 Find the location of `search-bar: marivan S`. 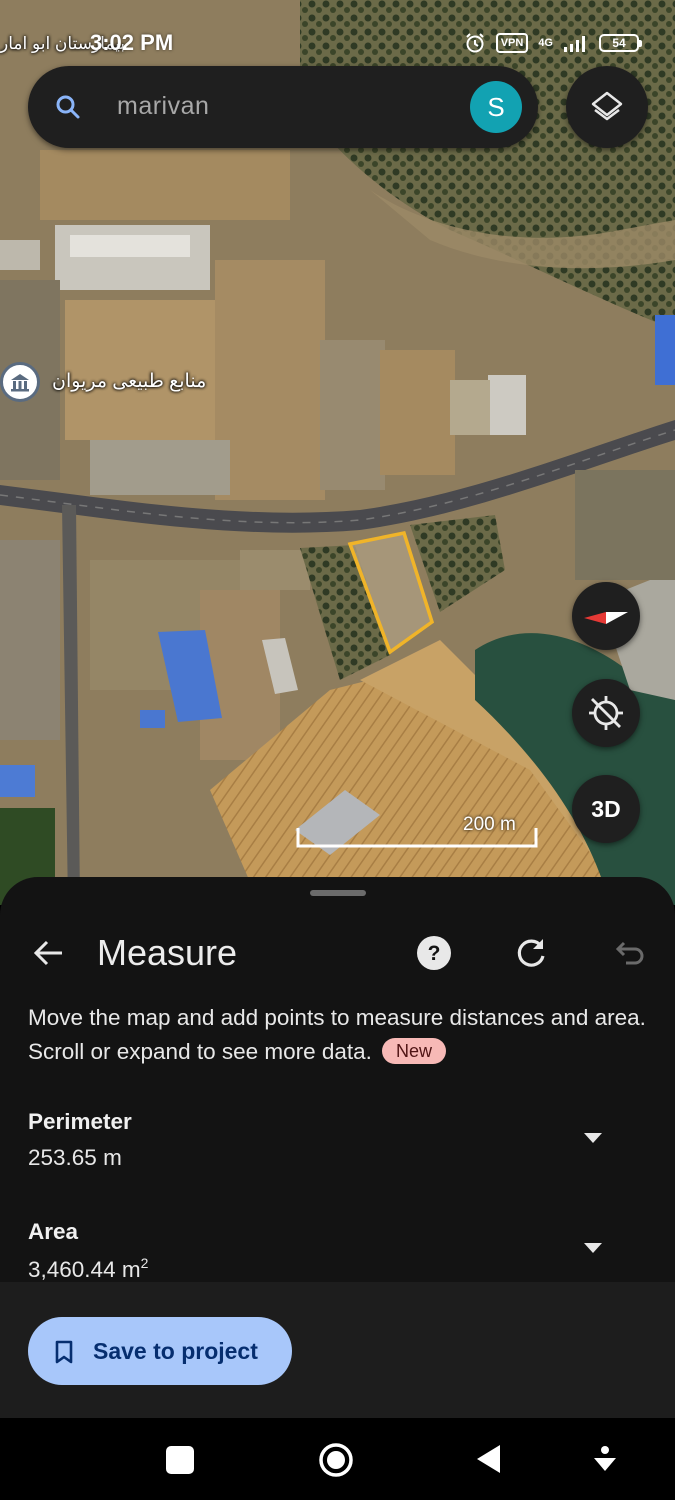

search-bar: marivan S is located at coordinates (283, 107).